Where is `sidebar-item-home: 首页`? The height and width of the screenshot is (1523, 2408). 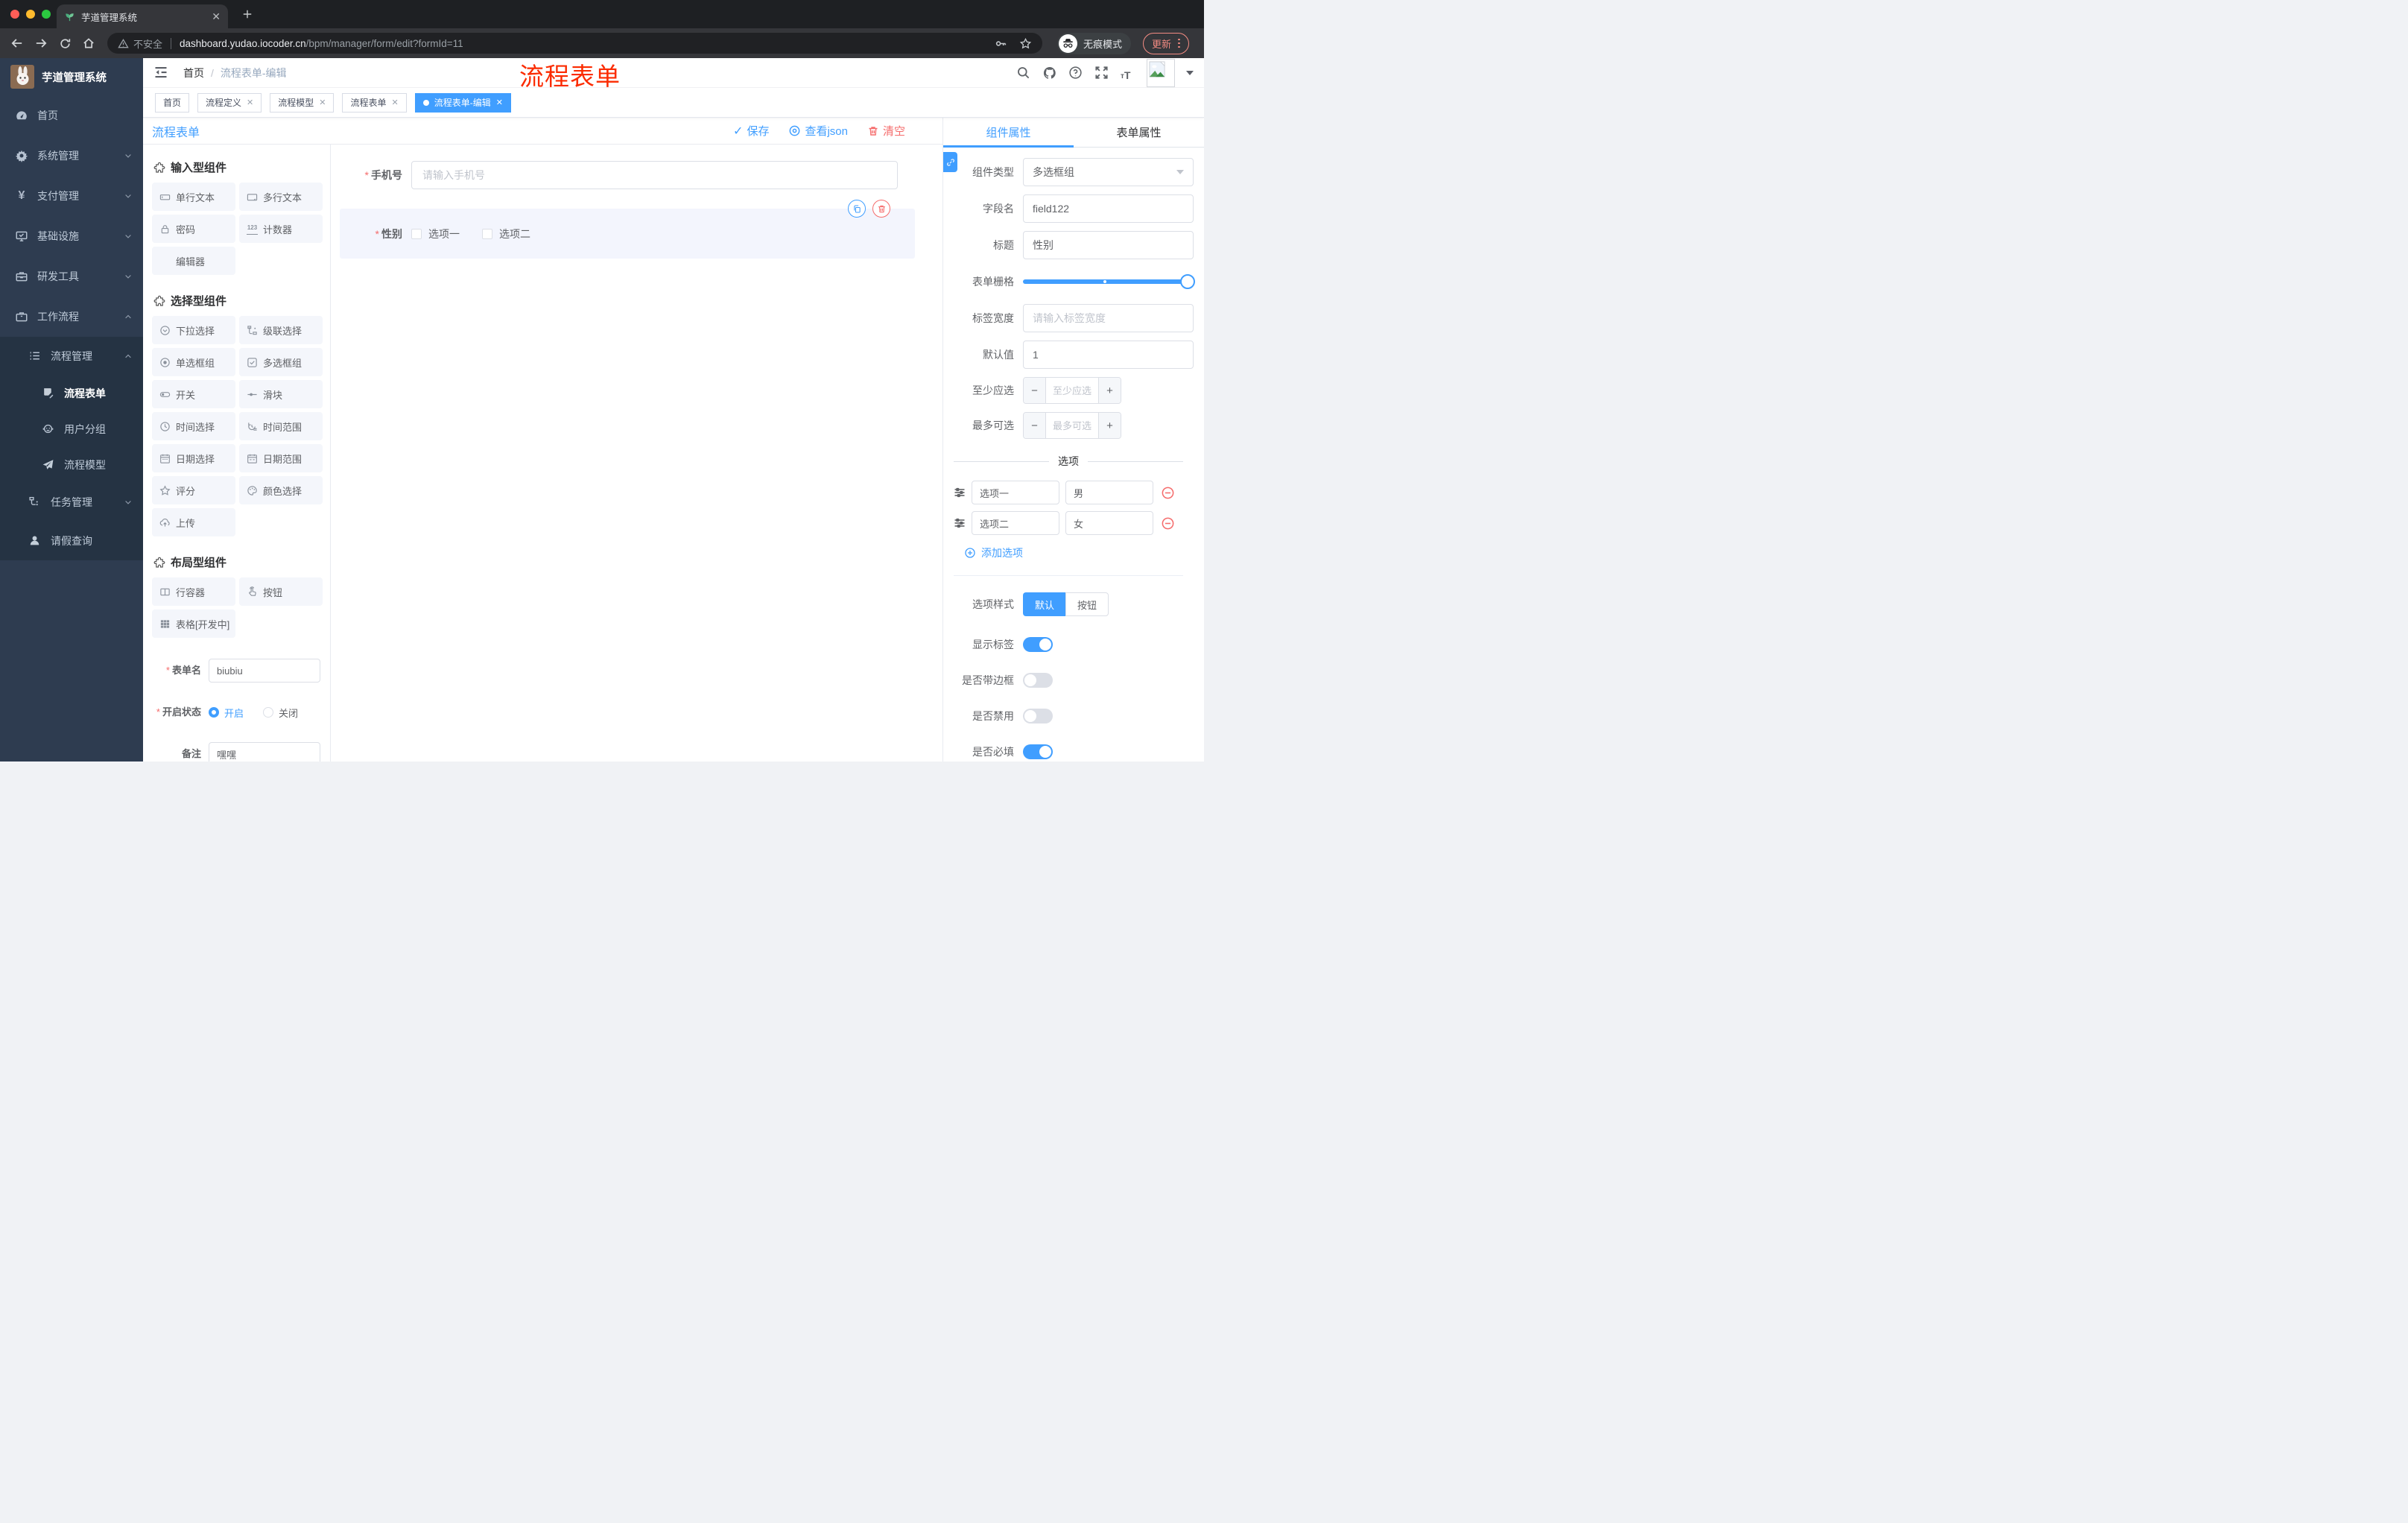
sidebar-item-home: 首页 is located at coordinates (71, 116).